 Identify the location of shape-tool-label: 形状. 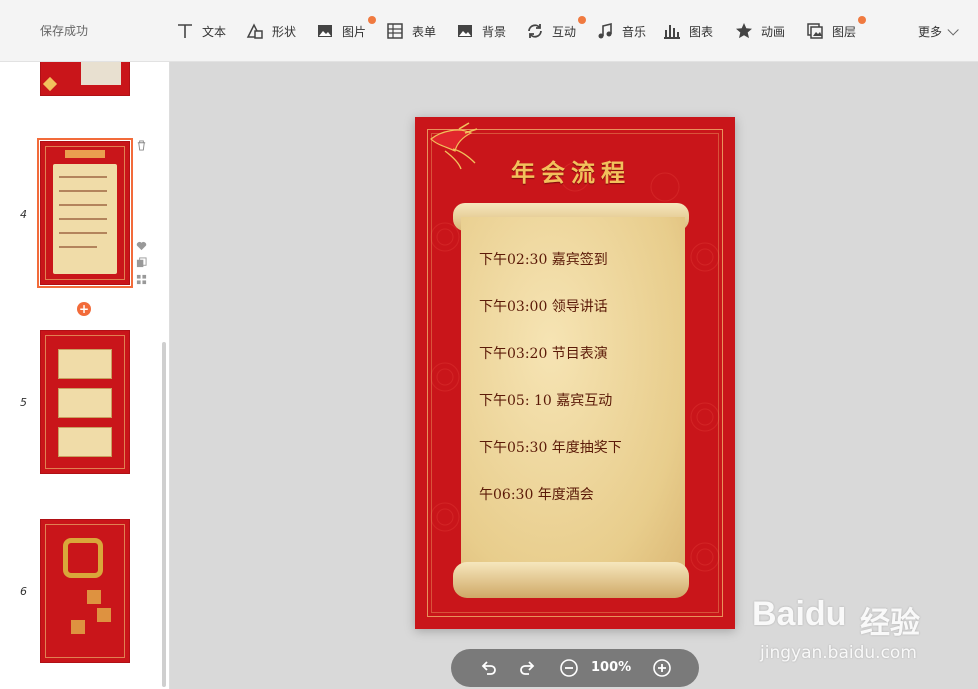
(284, 31).